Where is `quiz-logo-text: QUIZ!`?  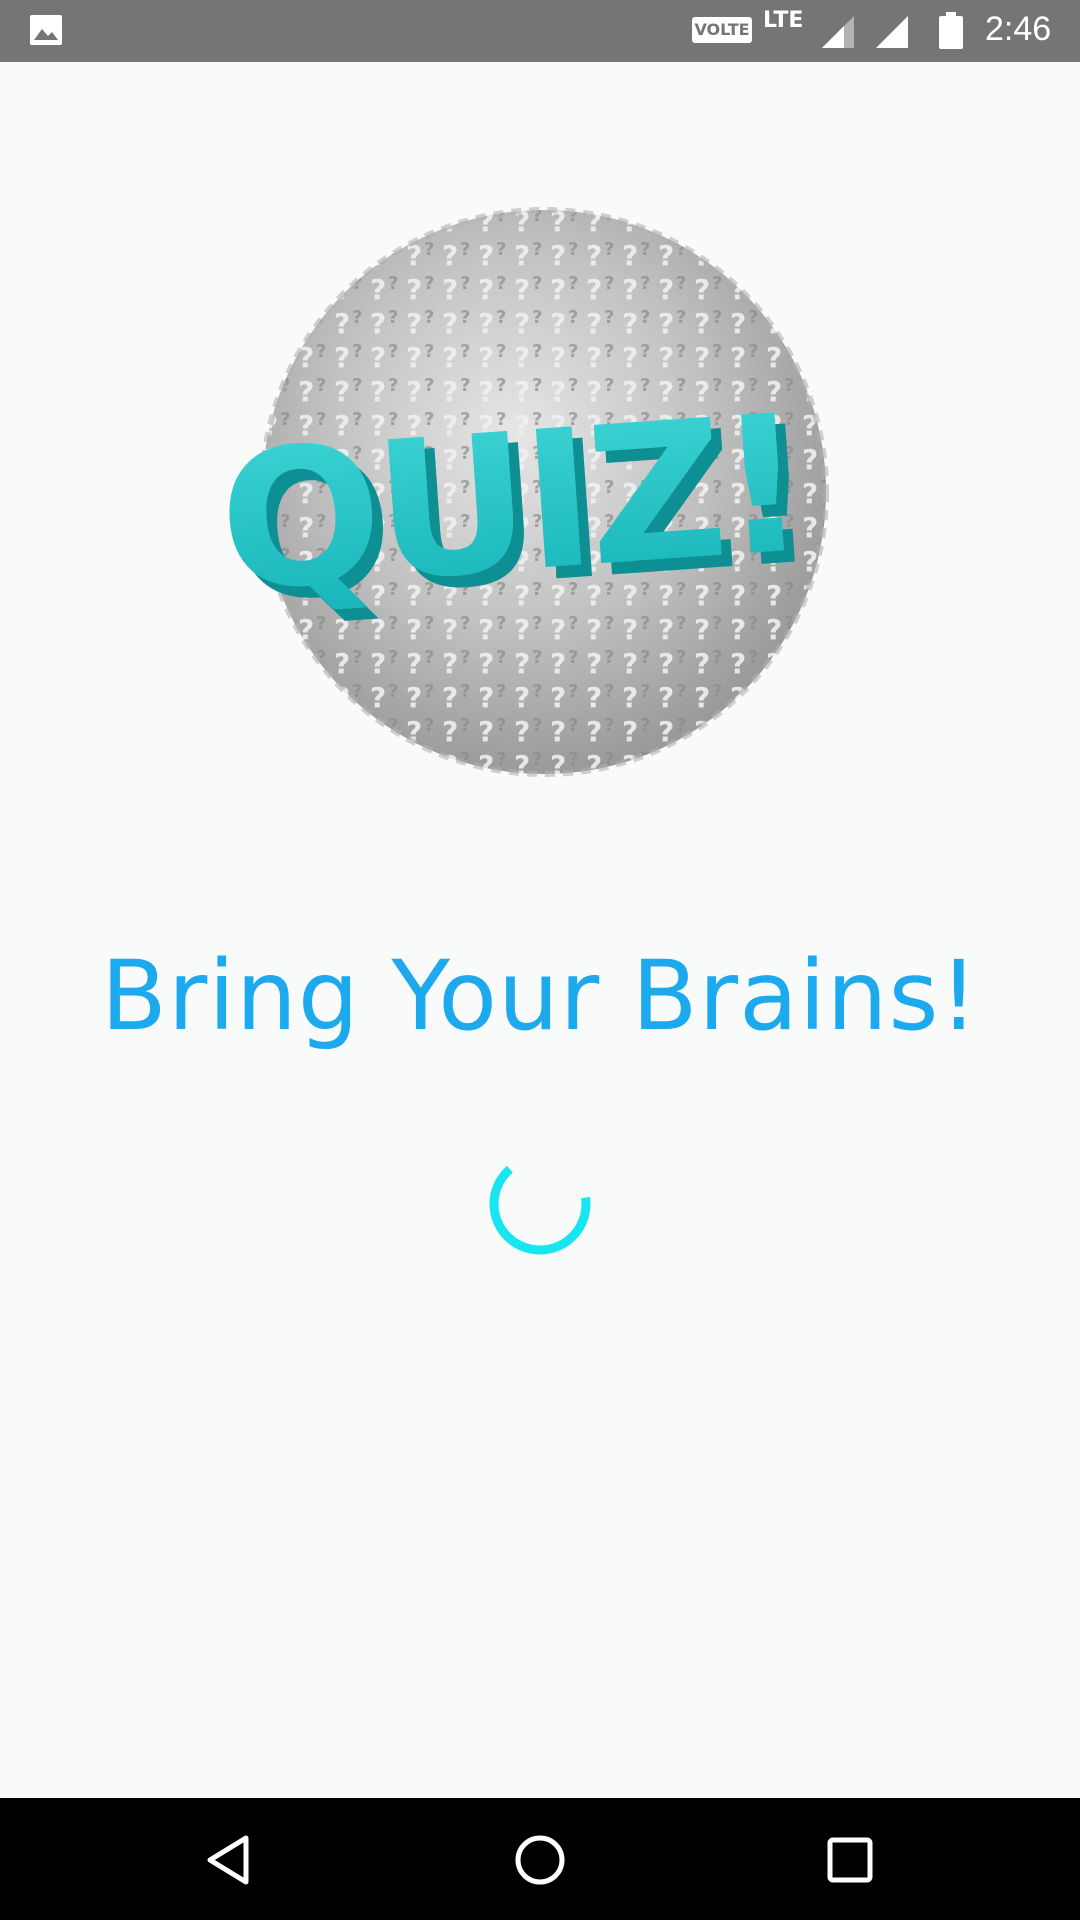 quiz-logo-text: QUIZ! is located at coordinates (516, 503).